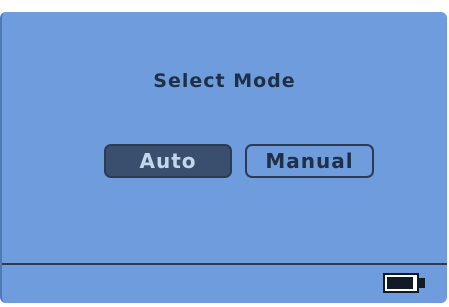 Image resolution: width=449 pixels, height=307 pixels. What do you see at coordinates (422, 283) in the screenshot?
I see `battery-tip` at bounding box center [422, 283].